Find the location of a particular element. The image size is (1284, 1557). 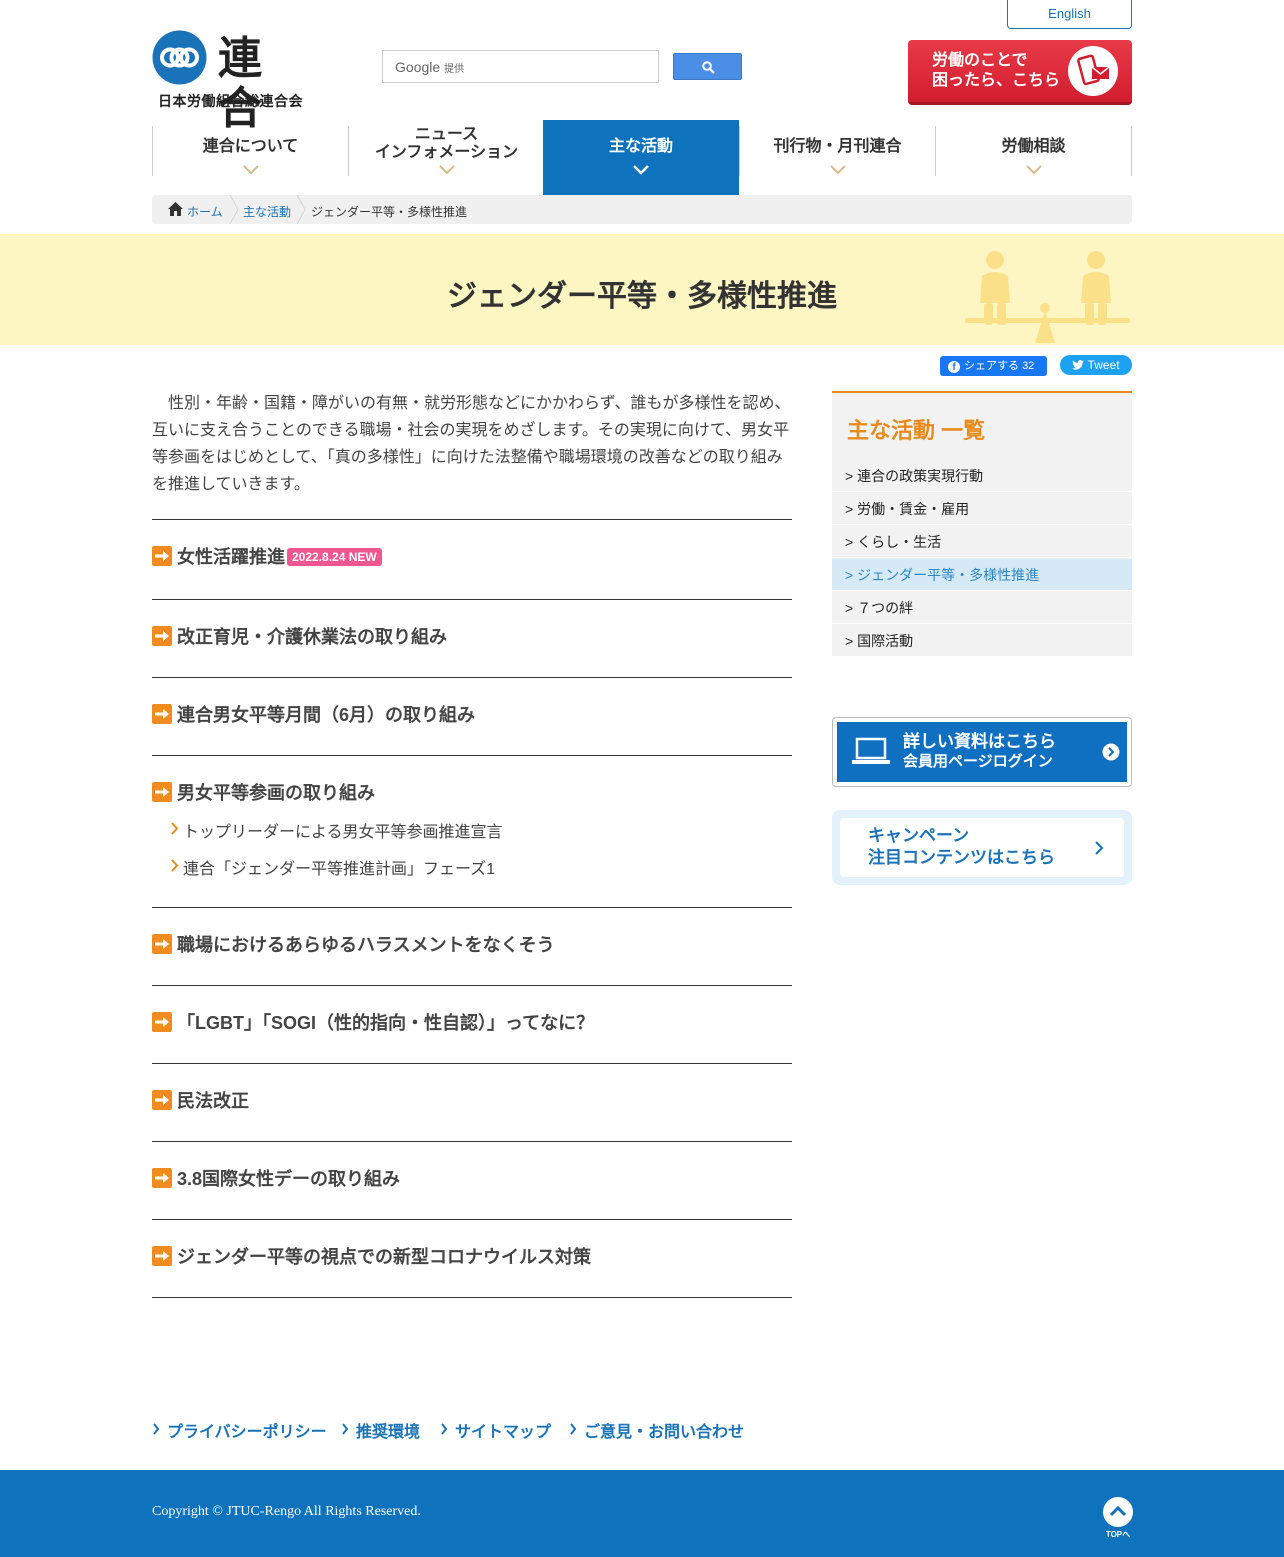

topic-item: 職場におけるあらゆるハラスメントをなくそう is located at coordinates (472, 946).